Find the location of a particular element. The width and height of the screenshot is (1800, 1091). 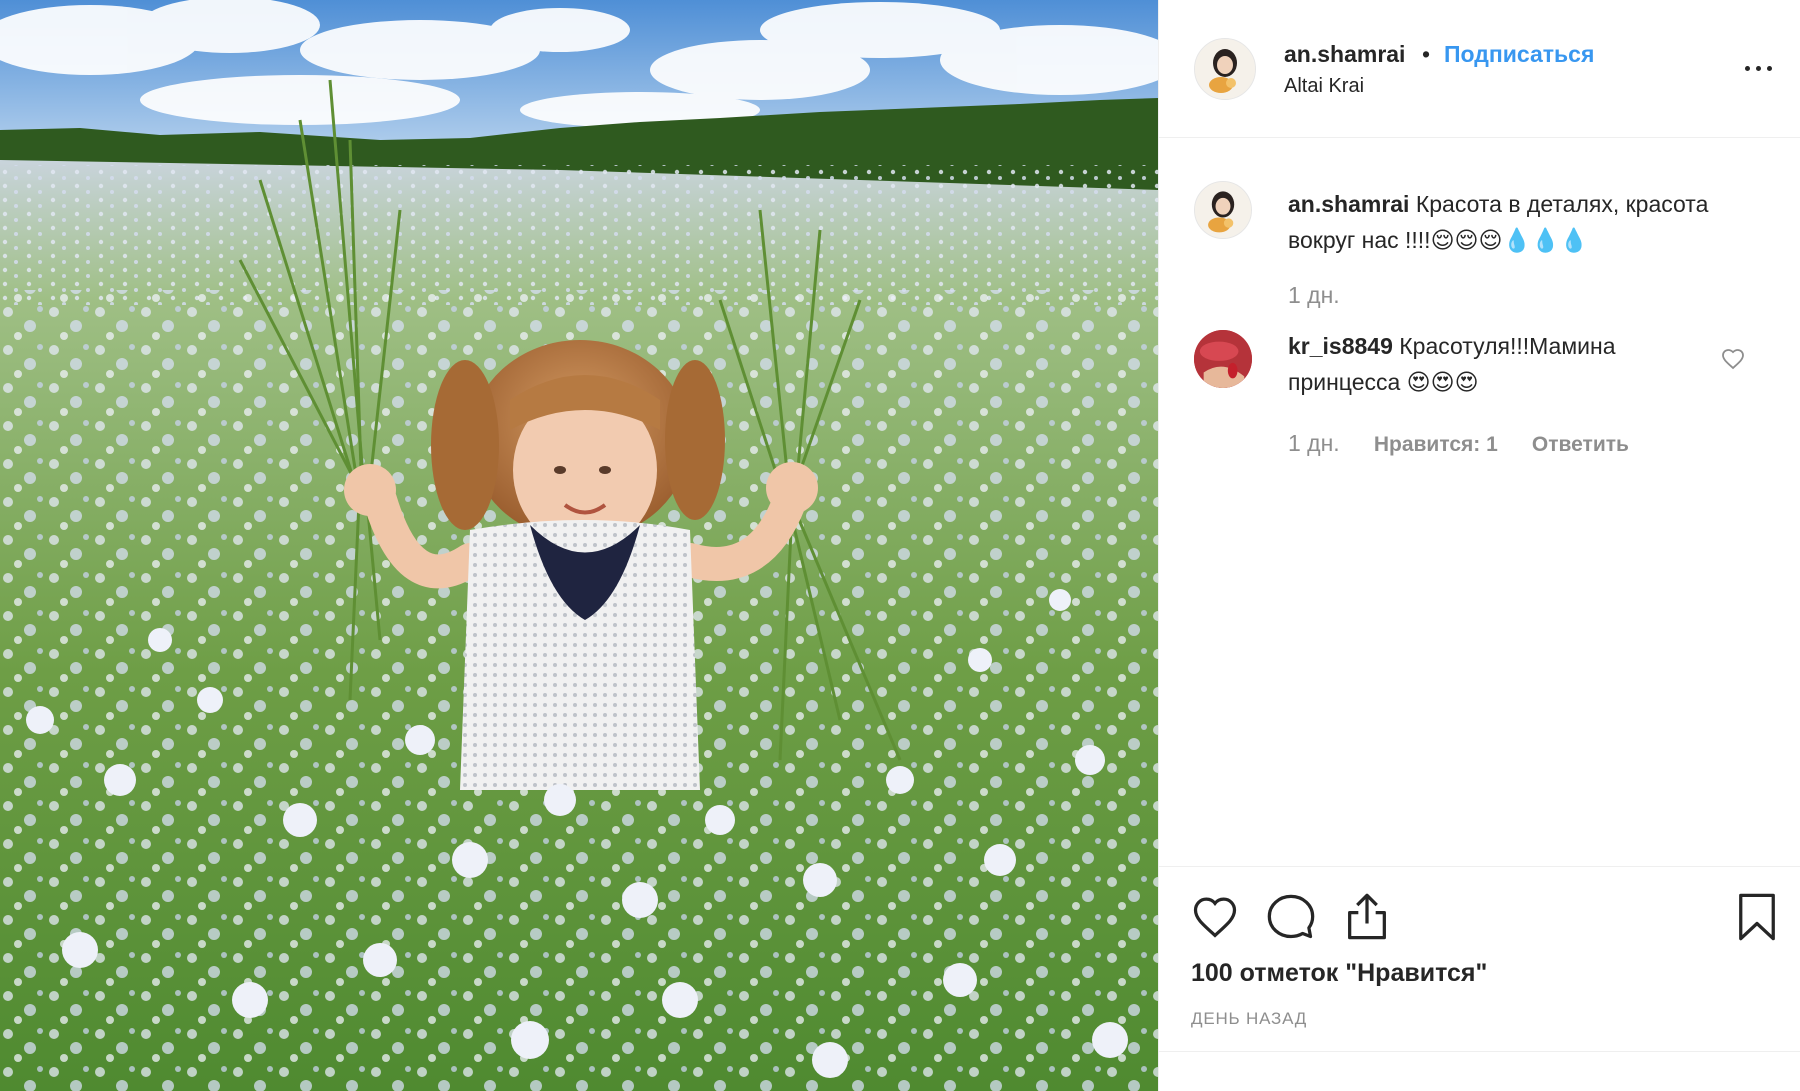

post-actions: 100 отметок "Нравится" ДЕНЬ НАЗАД is located at coordinates (1479, 978).